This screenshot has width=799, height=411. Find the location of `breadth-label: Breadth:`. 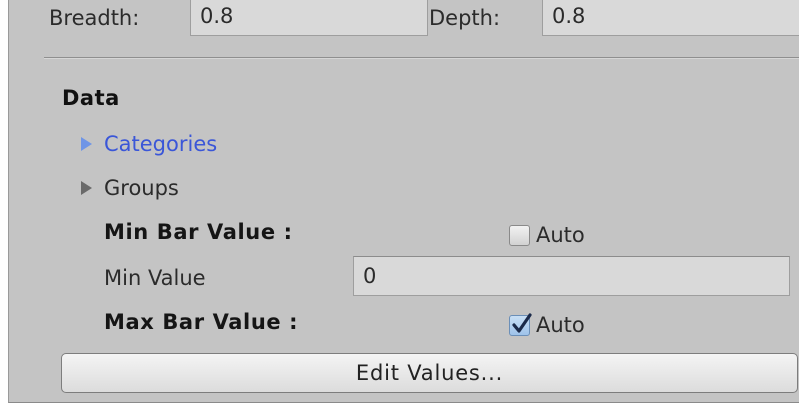

breadth-label: Breadth: is located at coordinates (94, 18).